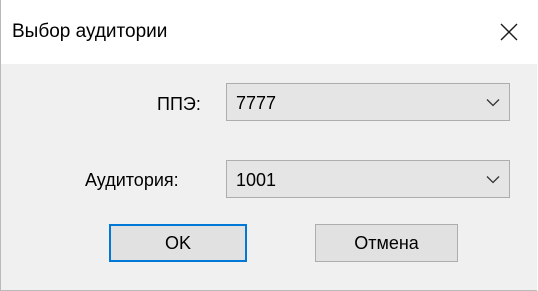 The width and height of the screenshot is (538, 291). Describe the element at coordinates (256, 180) in the screenshot. I see `room-select-value: 1001` at that location.